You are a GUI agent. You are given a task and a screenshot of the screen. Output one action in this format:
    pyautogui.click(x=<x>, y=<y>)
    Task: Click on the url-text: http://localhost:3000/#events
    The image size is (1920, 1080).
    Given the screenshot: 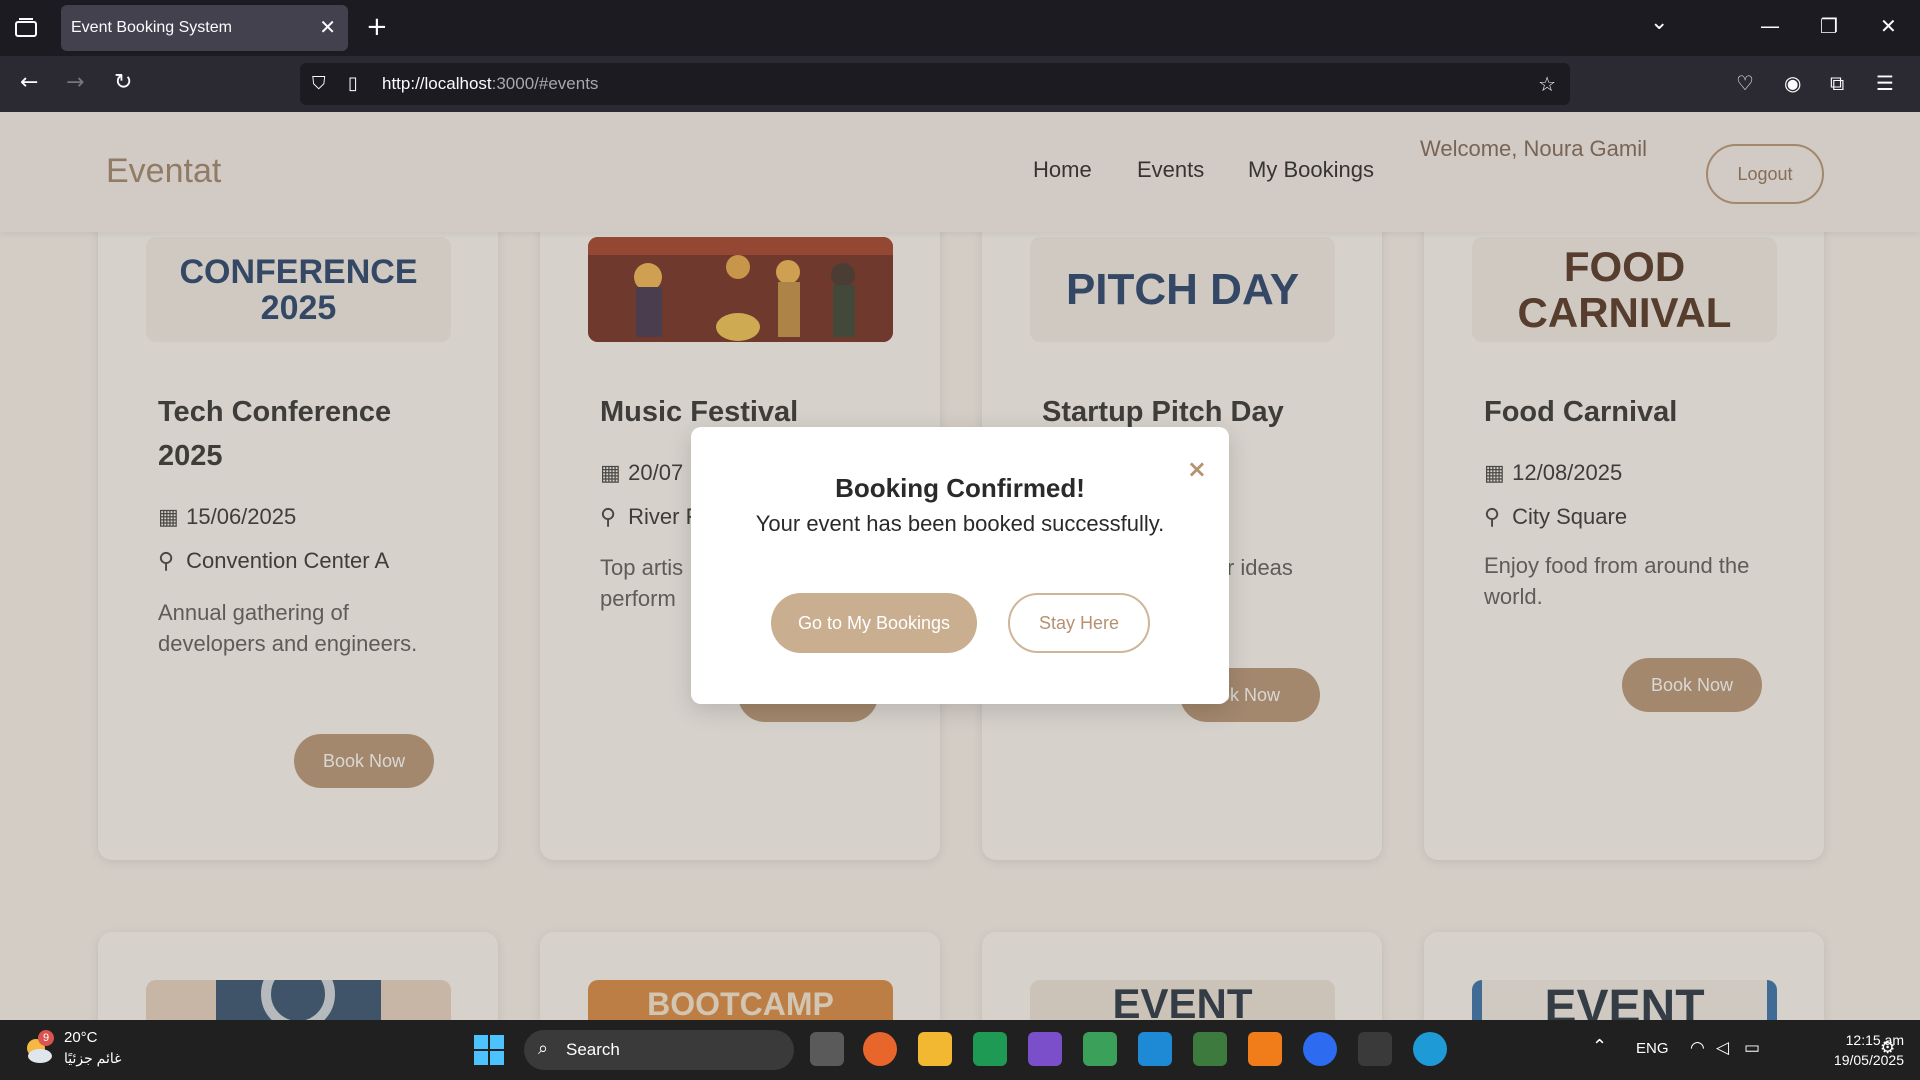 What is the action you would take?
    pyautogui.click(x=490, y=84)
    